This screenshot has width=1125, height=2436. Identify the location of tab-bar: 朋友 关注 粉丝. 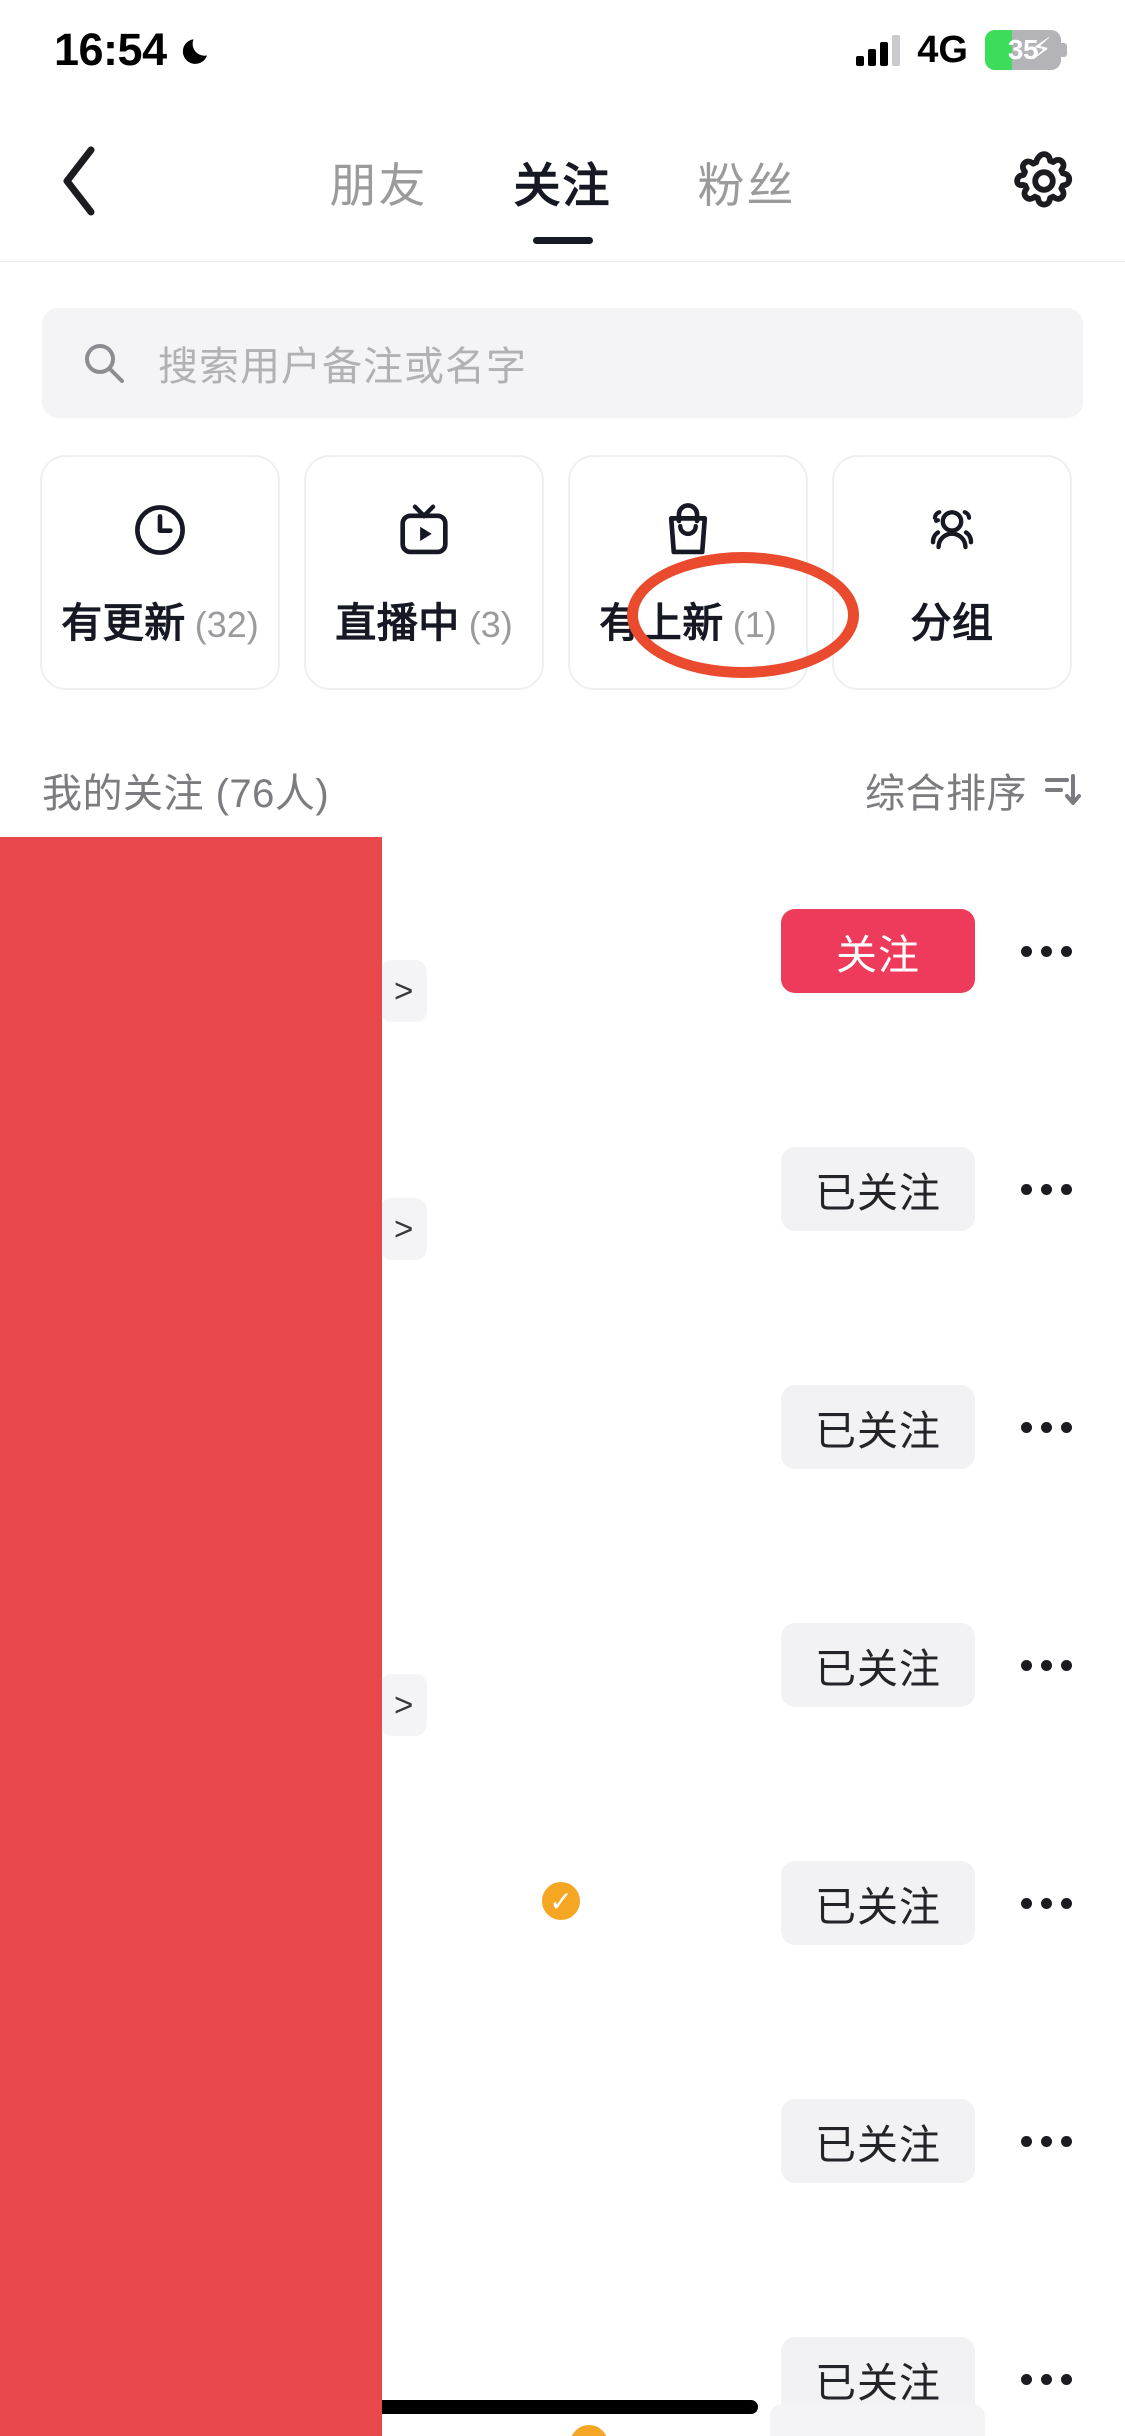
(563, 181).